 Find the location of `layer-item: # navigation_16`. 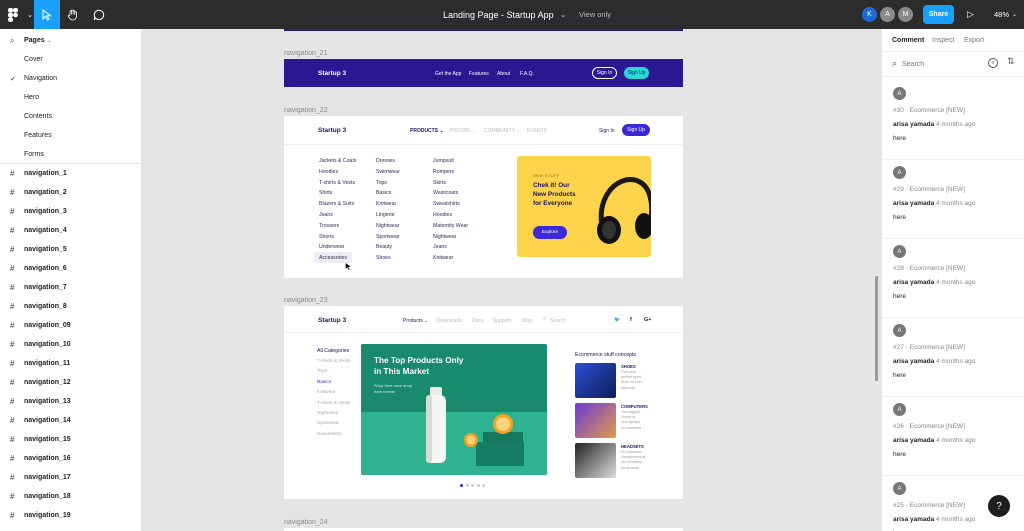

layer-item: # navigation_16 is located at coordinates (70, 458).